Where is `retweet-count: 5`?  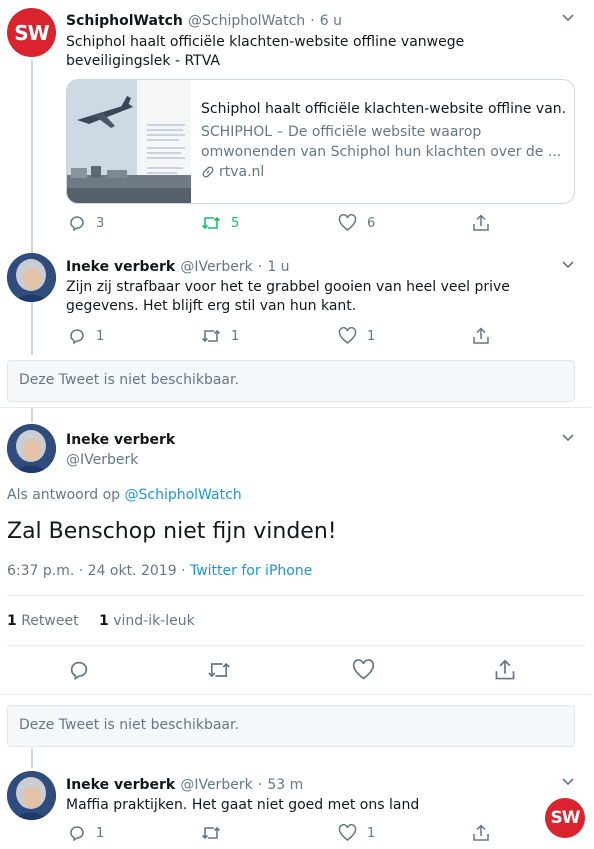 retweet-count: 5 is located at coordinates (235, 223).